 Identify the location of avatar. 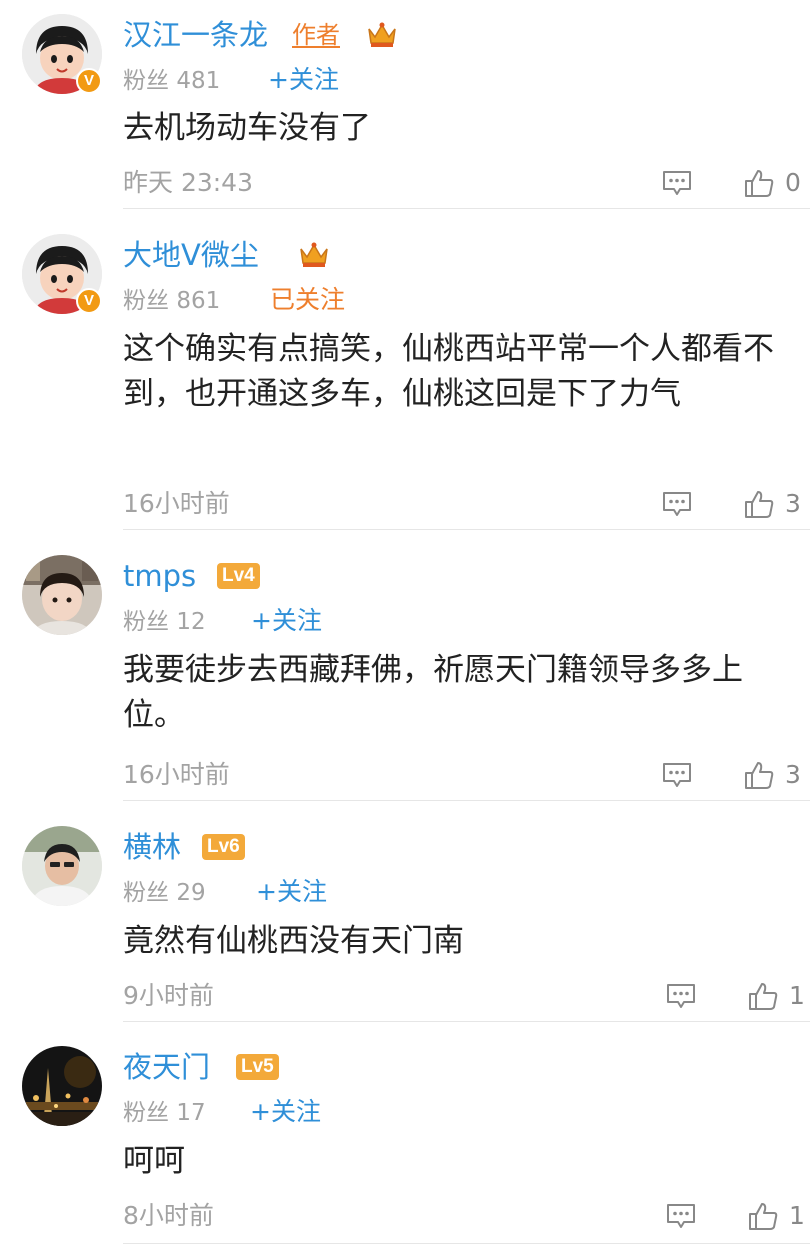
(62, 1086).